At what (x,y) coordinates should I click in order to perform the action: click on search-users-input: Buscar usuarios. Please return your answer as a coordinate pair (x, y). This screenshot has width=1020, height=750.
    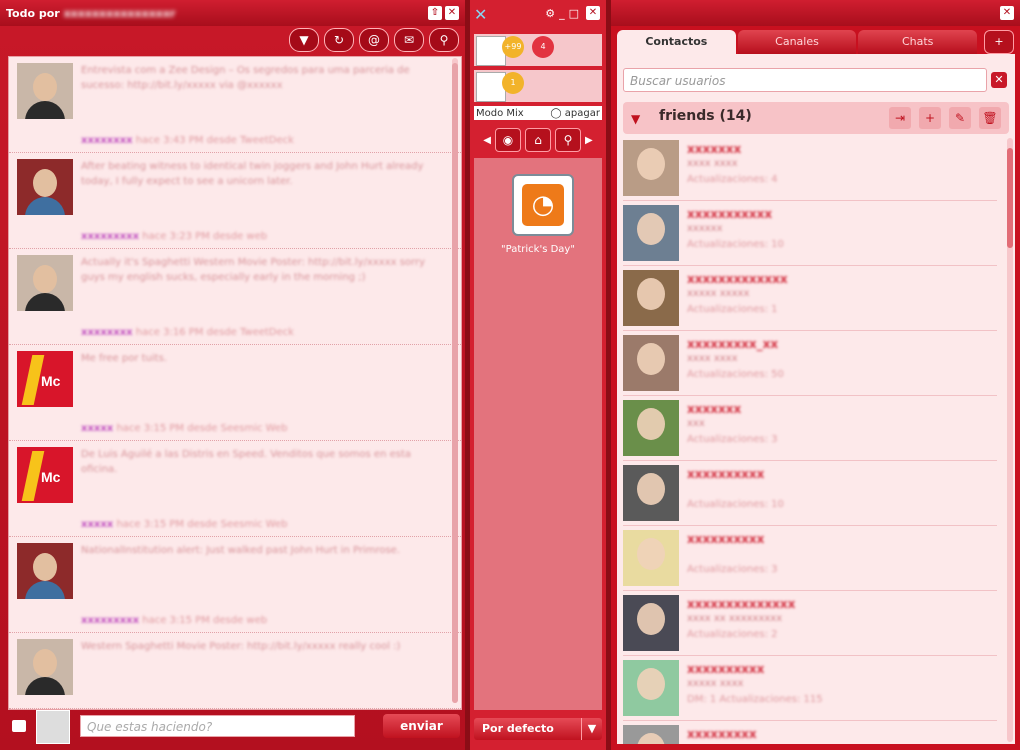
    Looking at the image, I should click on (805, 80).